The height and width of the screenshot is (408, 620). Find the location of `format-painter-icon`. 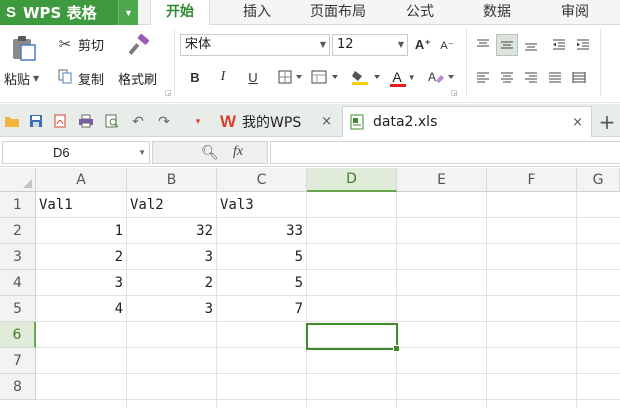

format-painter-icon is located at coordinates (139, 46).